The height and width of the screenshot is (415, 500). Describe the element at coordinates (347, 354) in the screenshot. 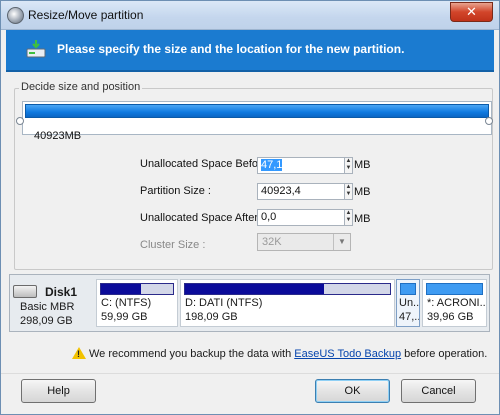

I see `easeus-backup-link: EaseUS Todo Backup` at that location.